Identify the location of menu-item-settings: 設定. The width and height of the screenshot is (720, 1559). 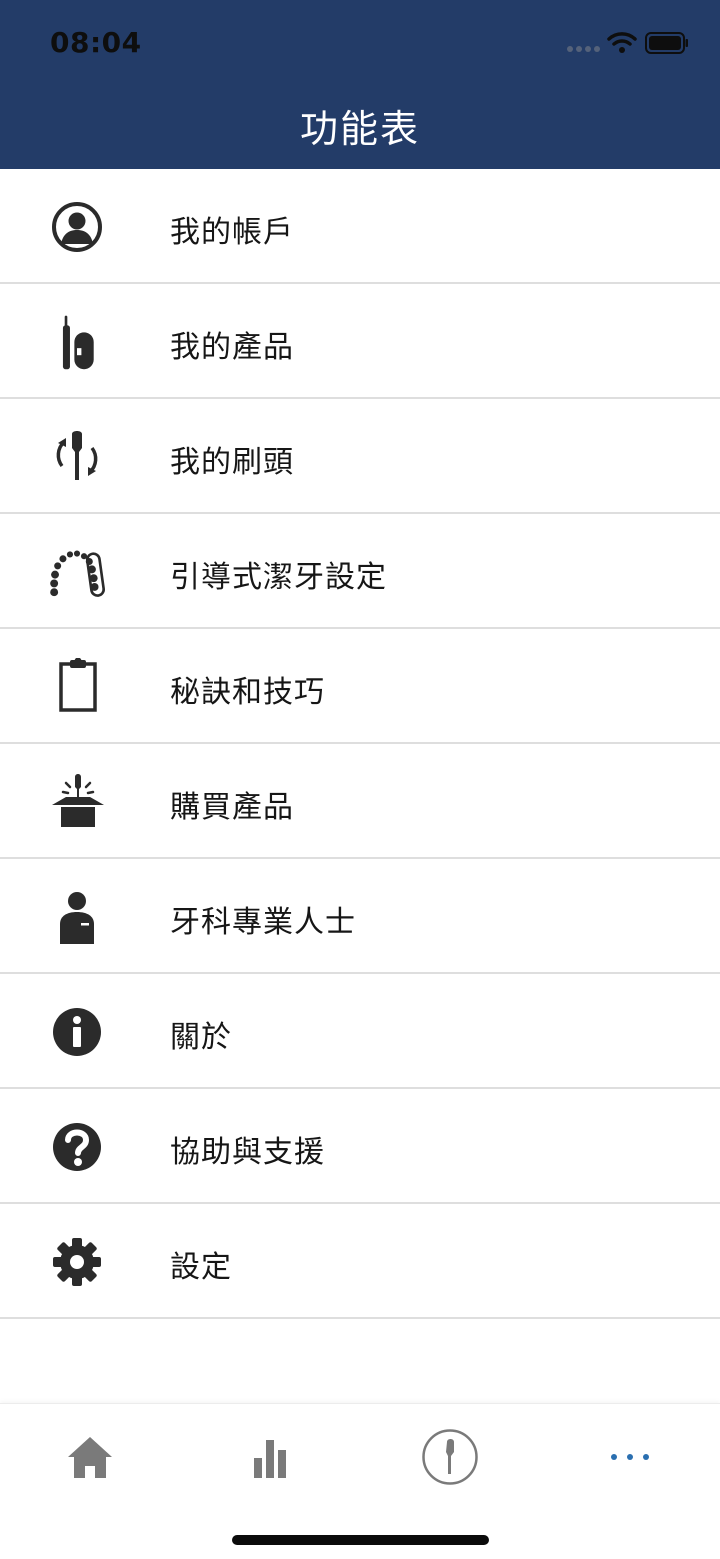
(360, 1261).